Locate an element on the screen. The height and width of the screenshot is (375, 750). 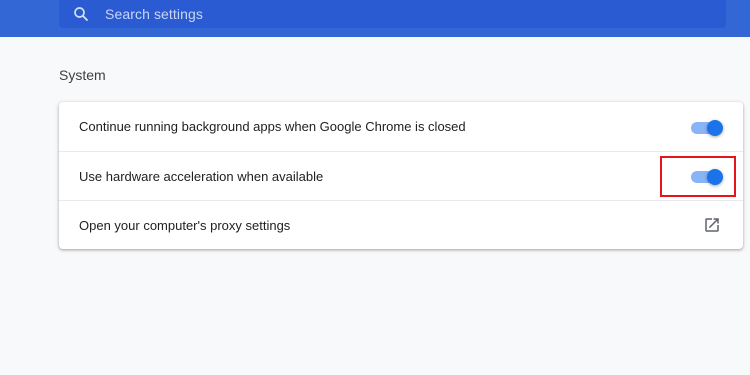
setting-row-proxy: Open your computer's proxy settings is located at coordinates (401, 224).